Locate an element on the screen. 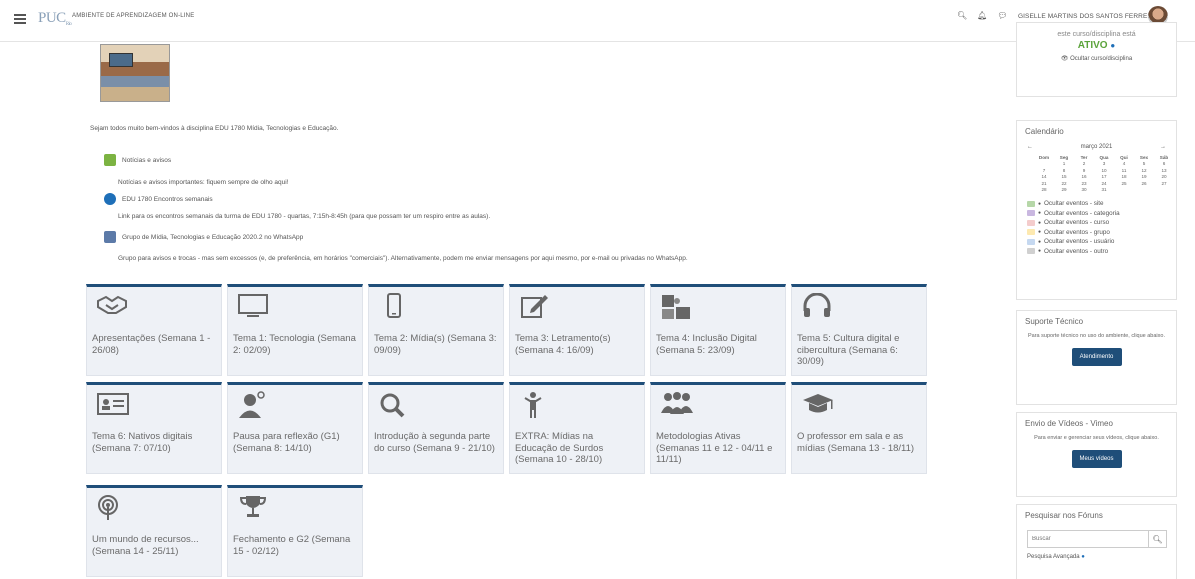 The height and width of the screenshot is (579, 1195). monitor-icon is located at coordinates (252, 306).